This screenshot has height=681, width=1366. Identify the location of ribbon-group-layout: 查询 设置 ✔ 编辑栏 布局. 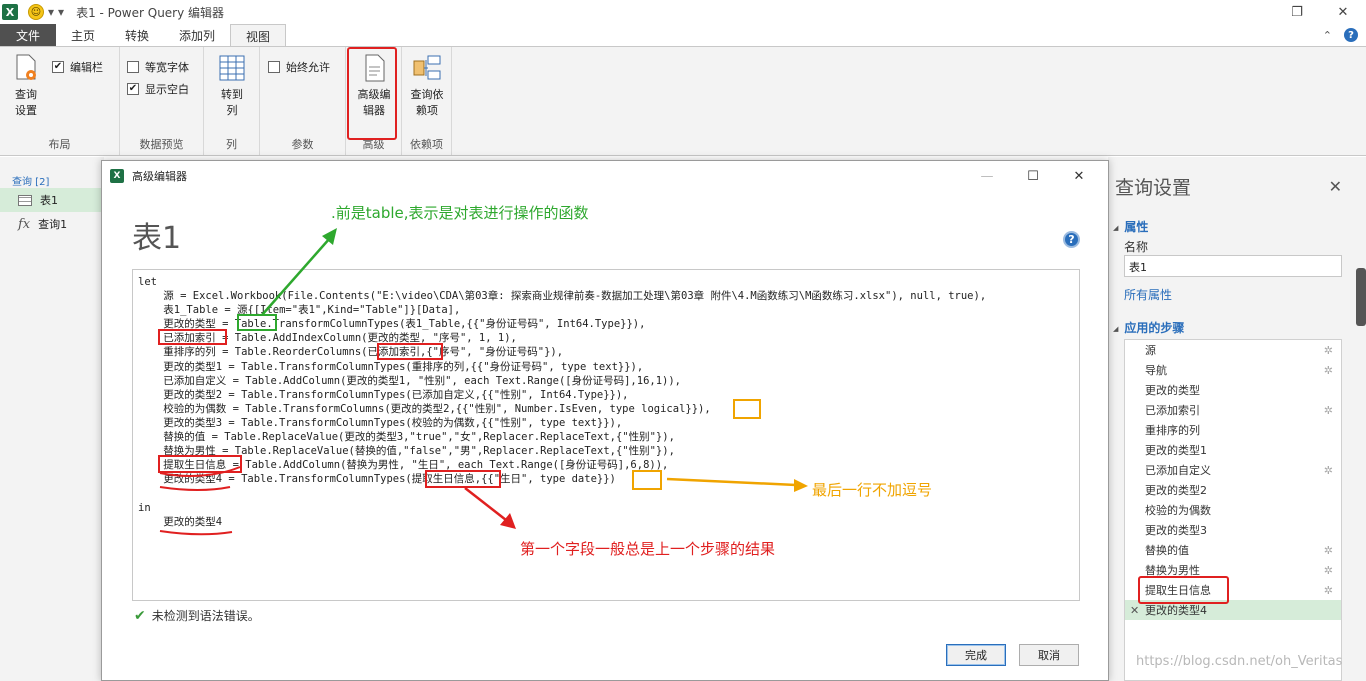
(60, 101).